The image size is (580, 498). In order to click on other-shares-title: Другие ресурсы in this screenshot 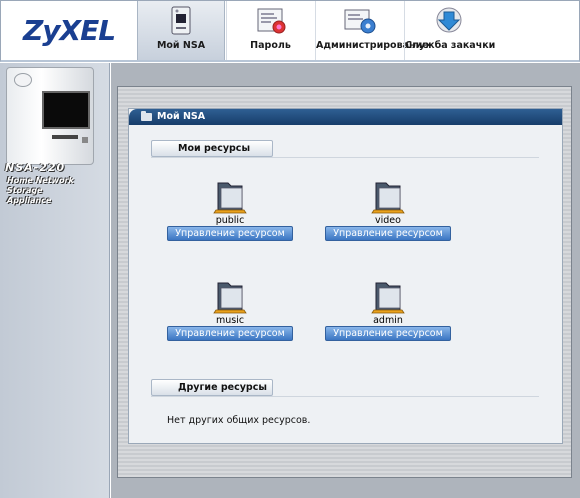, I will do `click(222, 387)`.